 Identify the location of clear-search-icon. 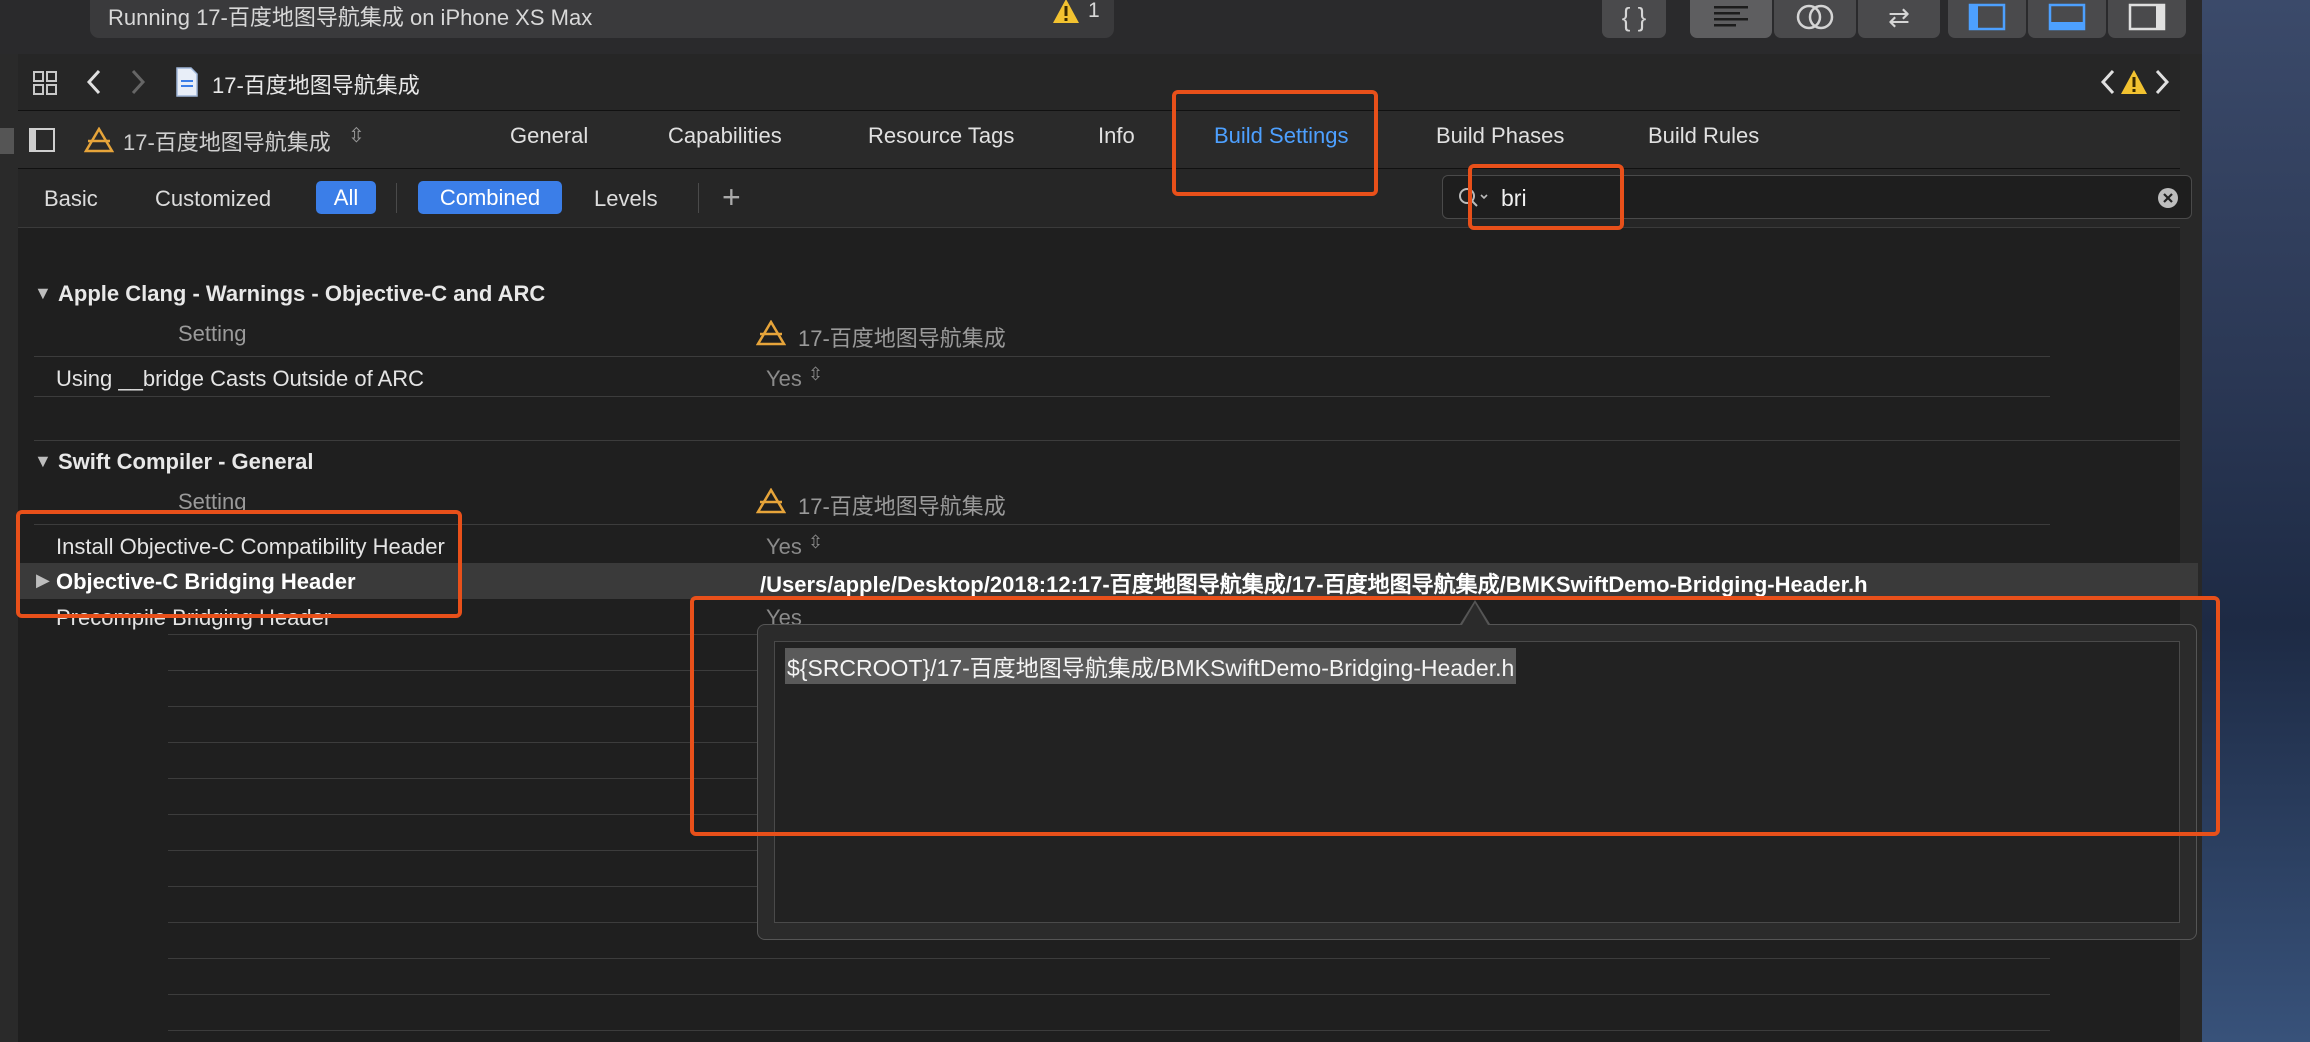
(2168, 198).